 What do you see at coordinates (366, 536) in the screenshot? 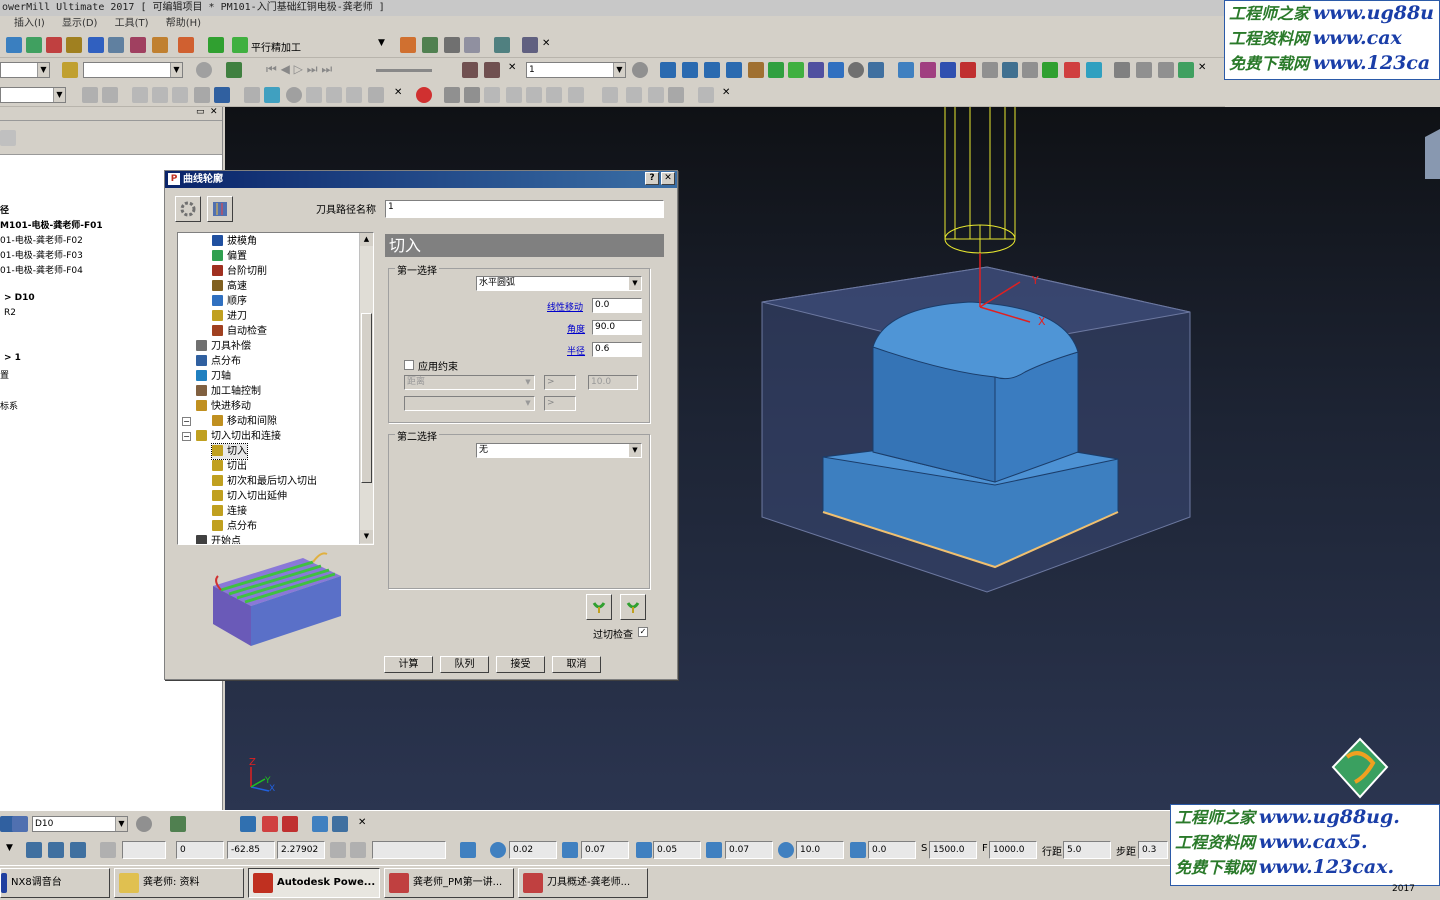
I see `scroll-down-icon: ▼` at bounding box center [366, 536].